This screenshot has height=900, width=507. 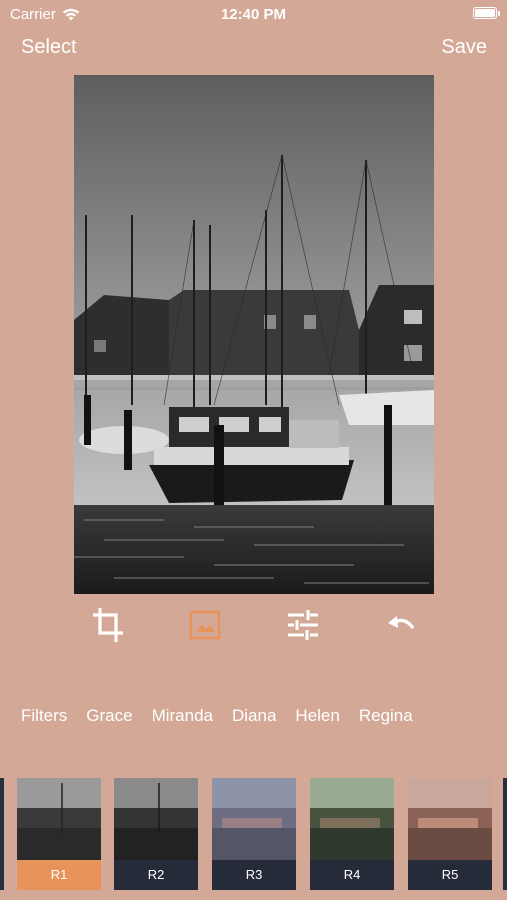 I want to click on tab-helen: Helen, so click(x=317, y=716).